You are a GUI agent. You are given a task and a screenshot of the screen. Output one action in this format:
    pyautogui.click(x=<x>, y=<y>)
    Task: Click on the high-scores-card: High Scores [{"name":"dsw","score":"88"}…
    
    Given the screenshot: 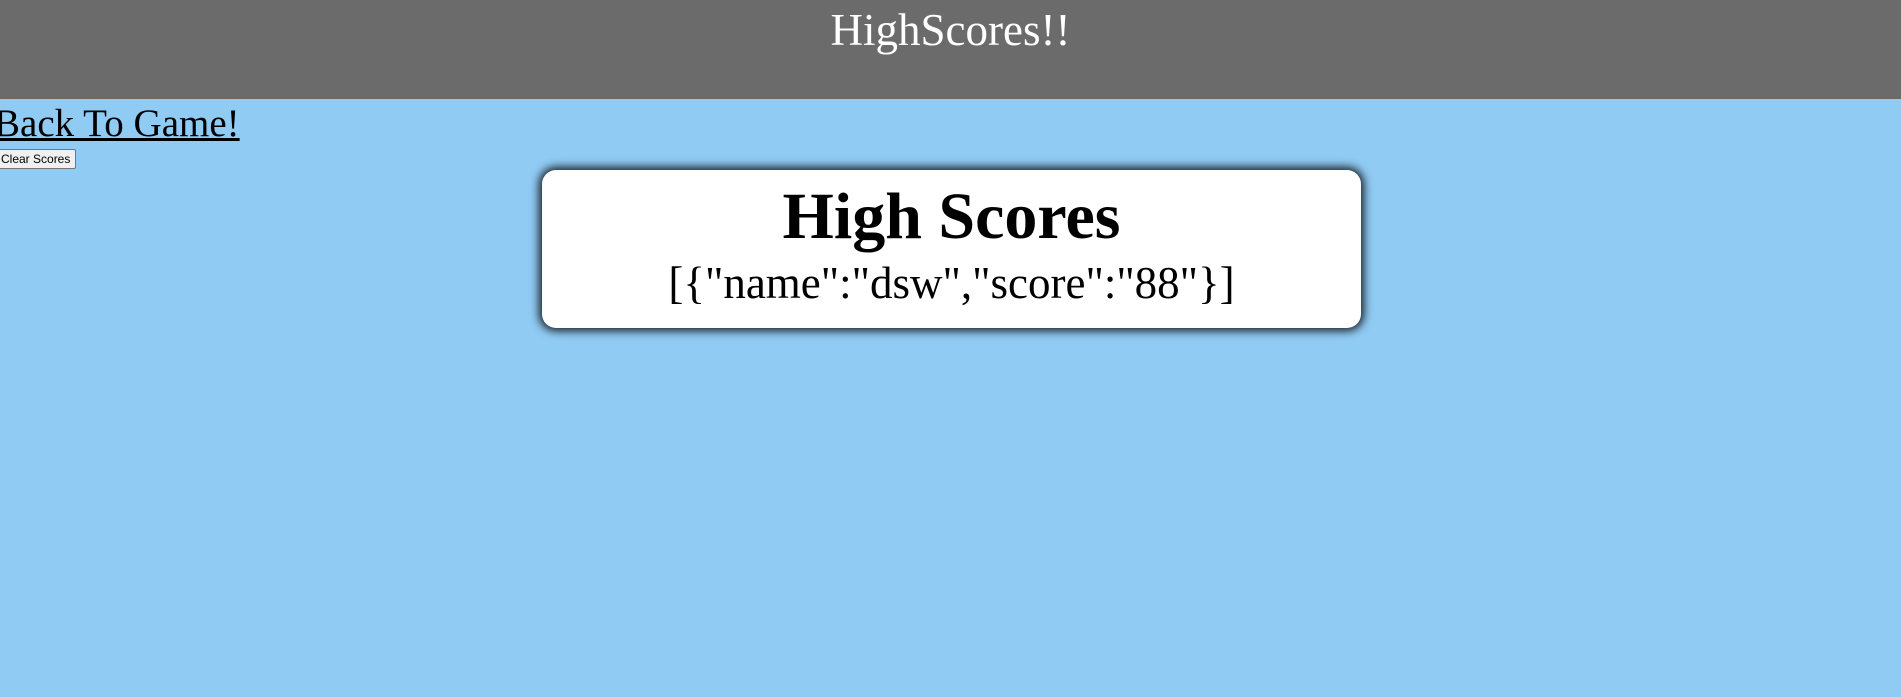 What is the action you would take?
    pyautogui.click(x=951, y=249)
    